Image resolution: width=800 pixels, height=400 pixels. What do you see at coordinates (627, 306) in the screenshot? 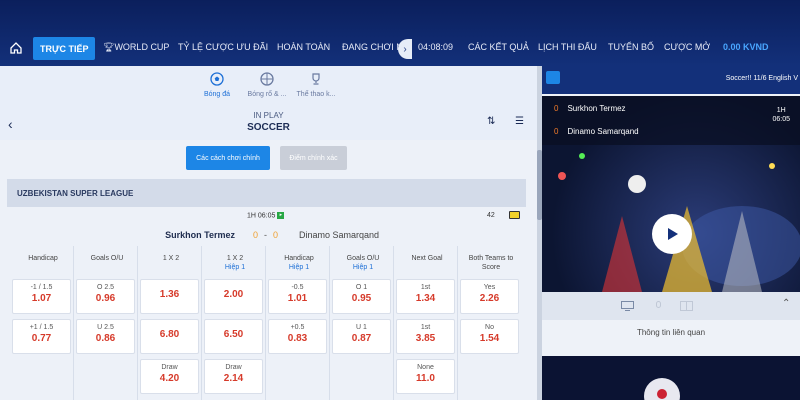
I see `monitor-icon` at bounding box center [627, 306].